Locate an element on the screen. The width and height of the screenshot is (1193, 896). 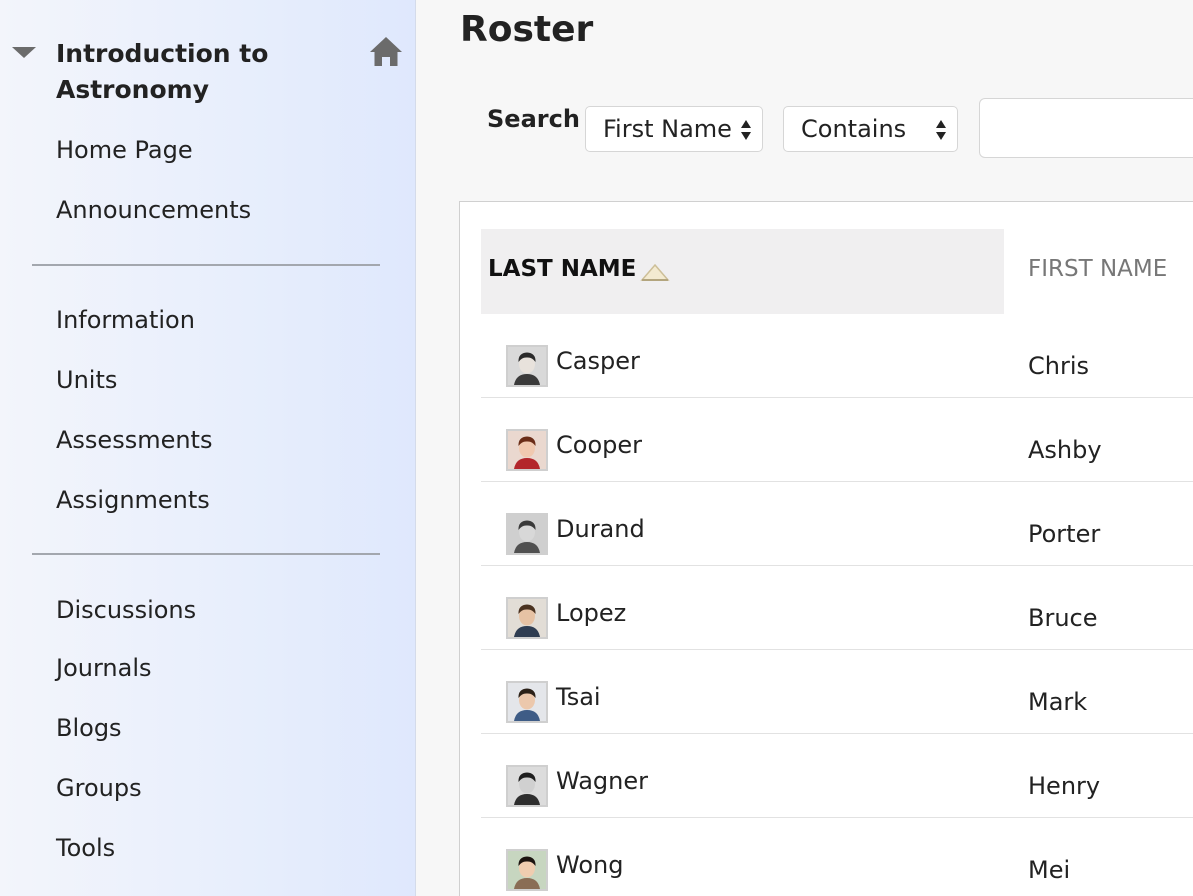
nav-item-assessments: Assessments is located at coordinates (134, 440).